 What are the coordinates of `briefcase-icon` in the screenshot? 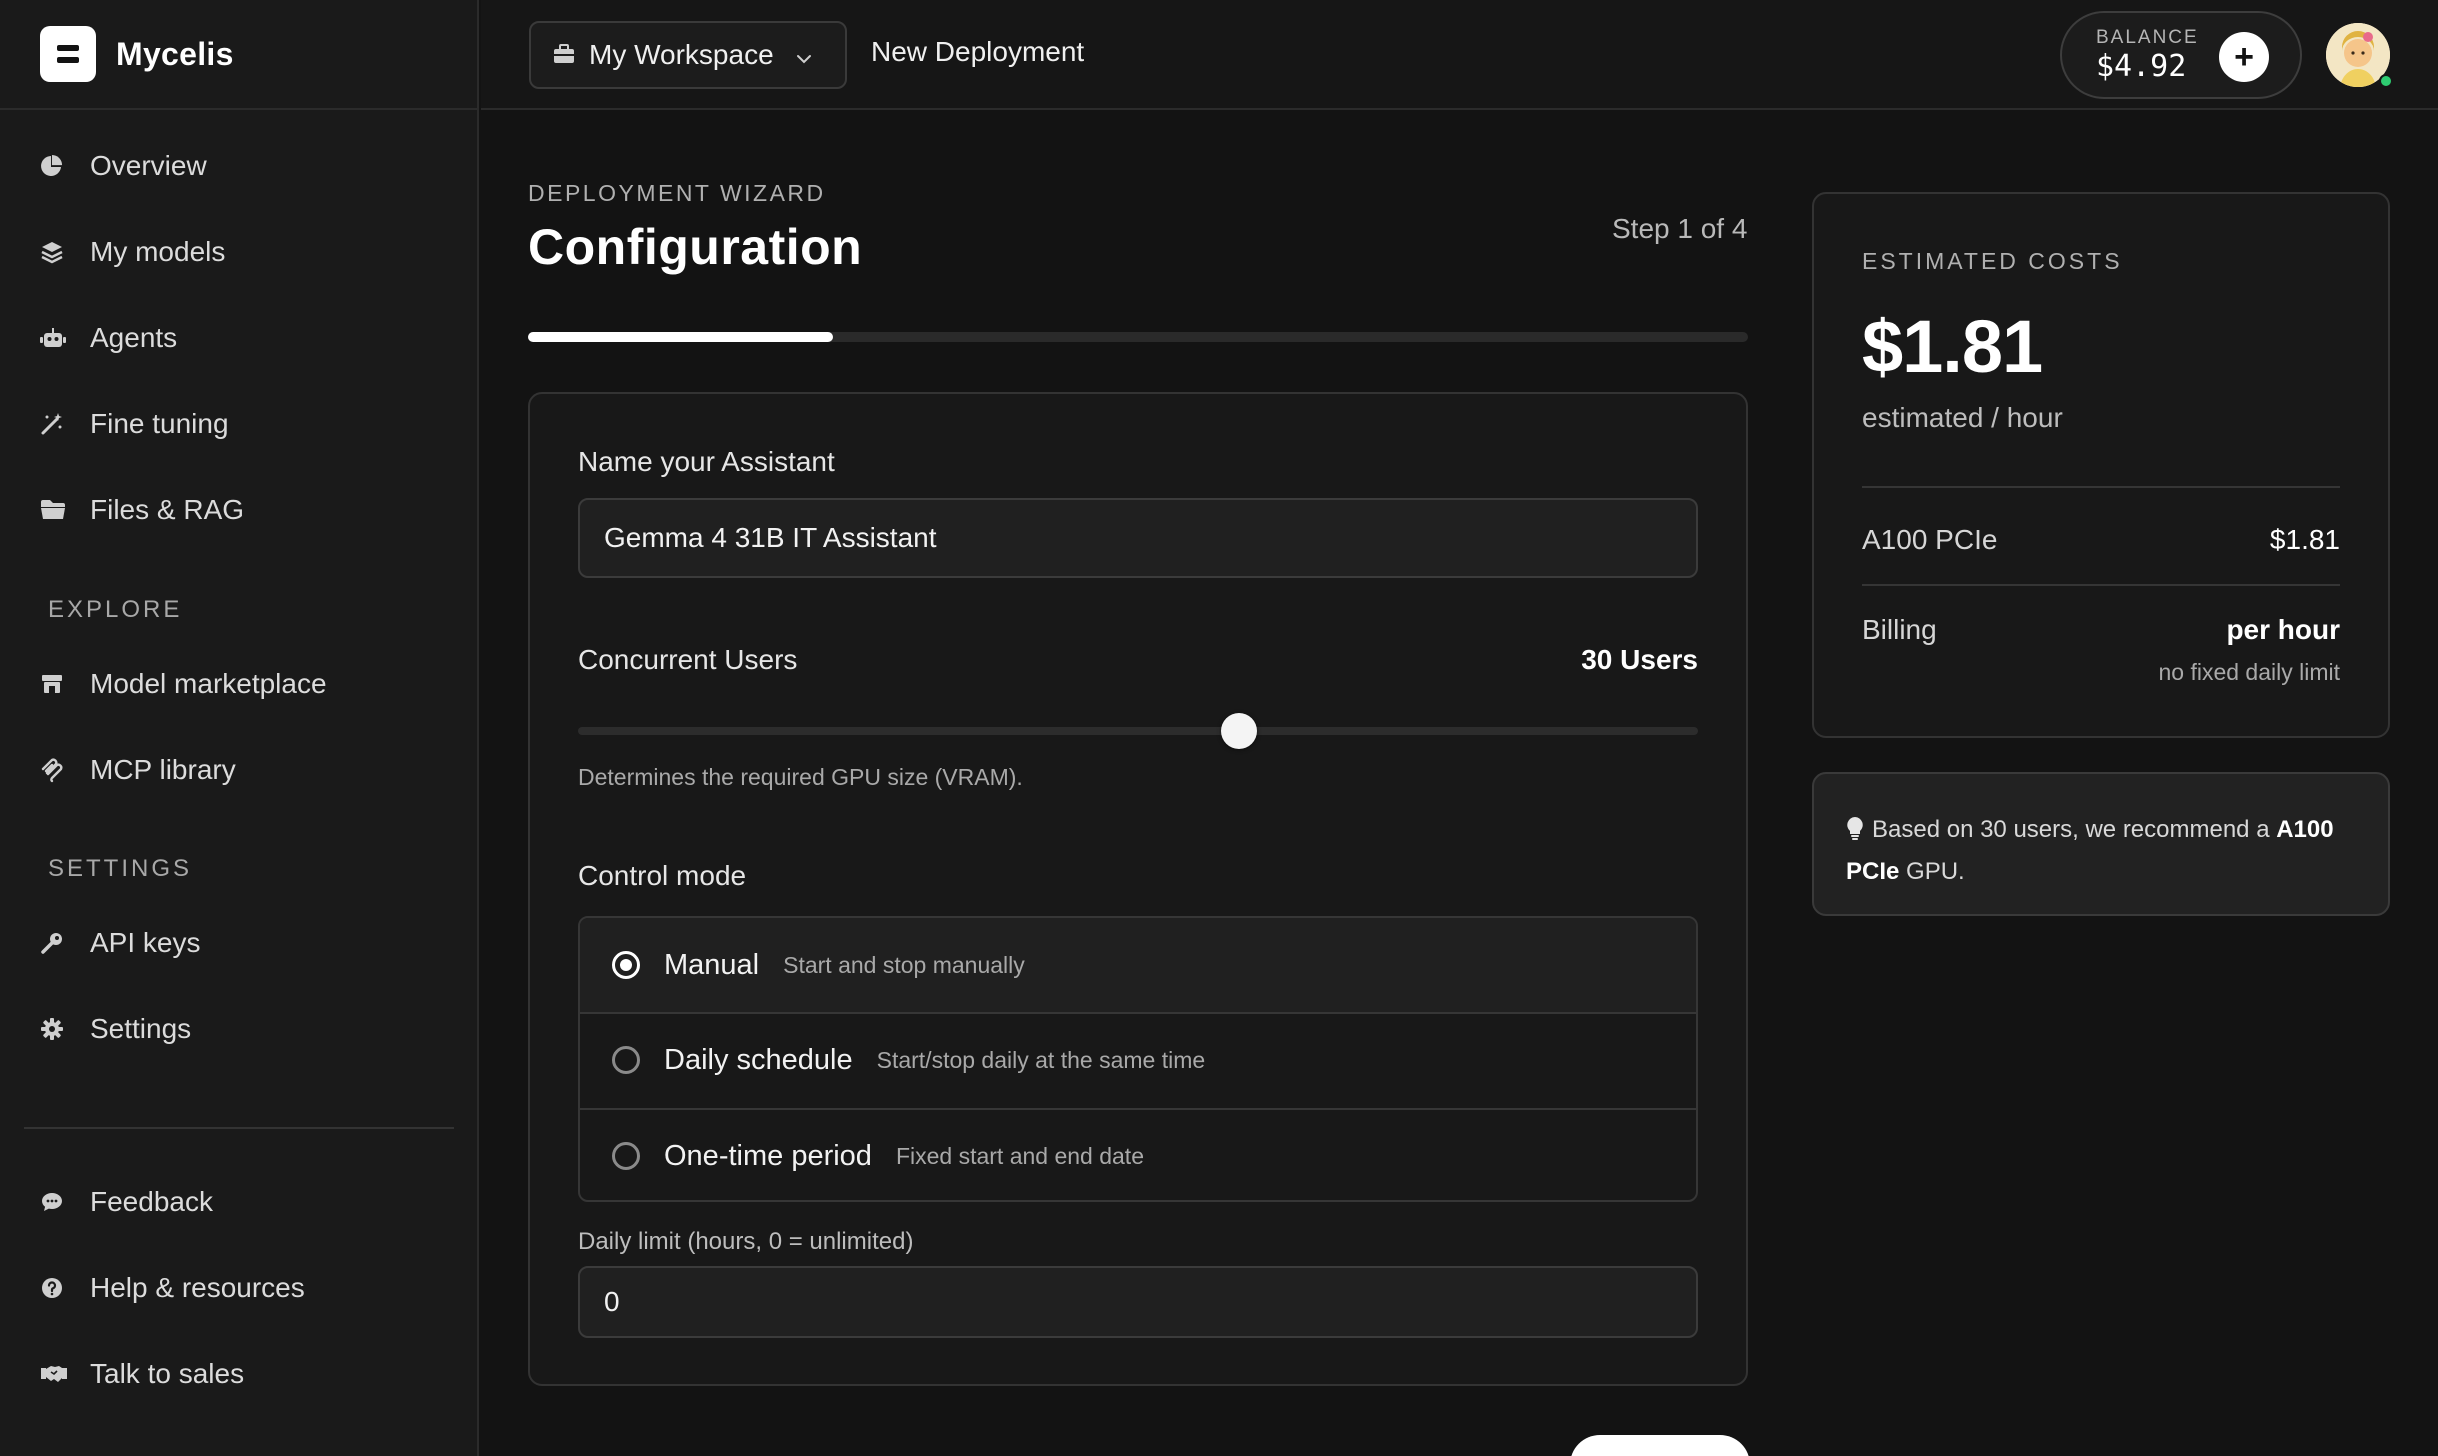 It's located at (564, 55).